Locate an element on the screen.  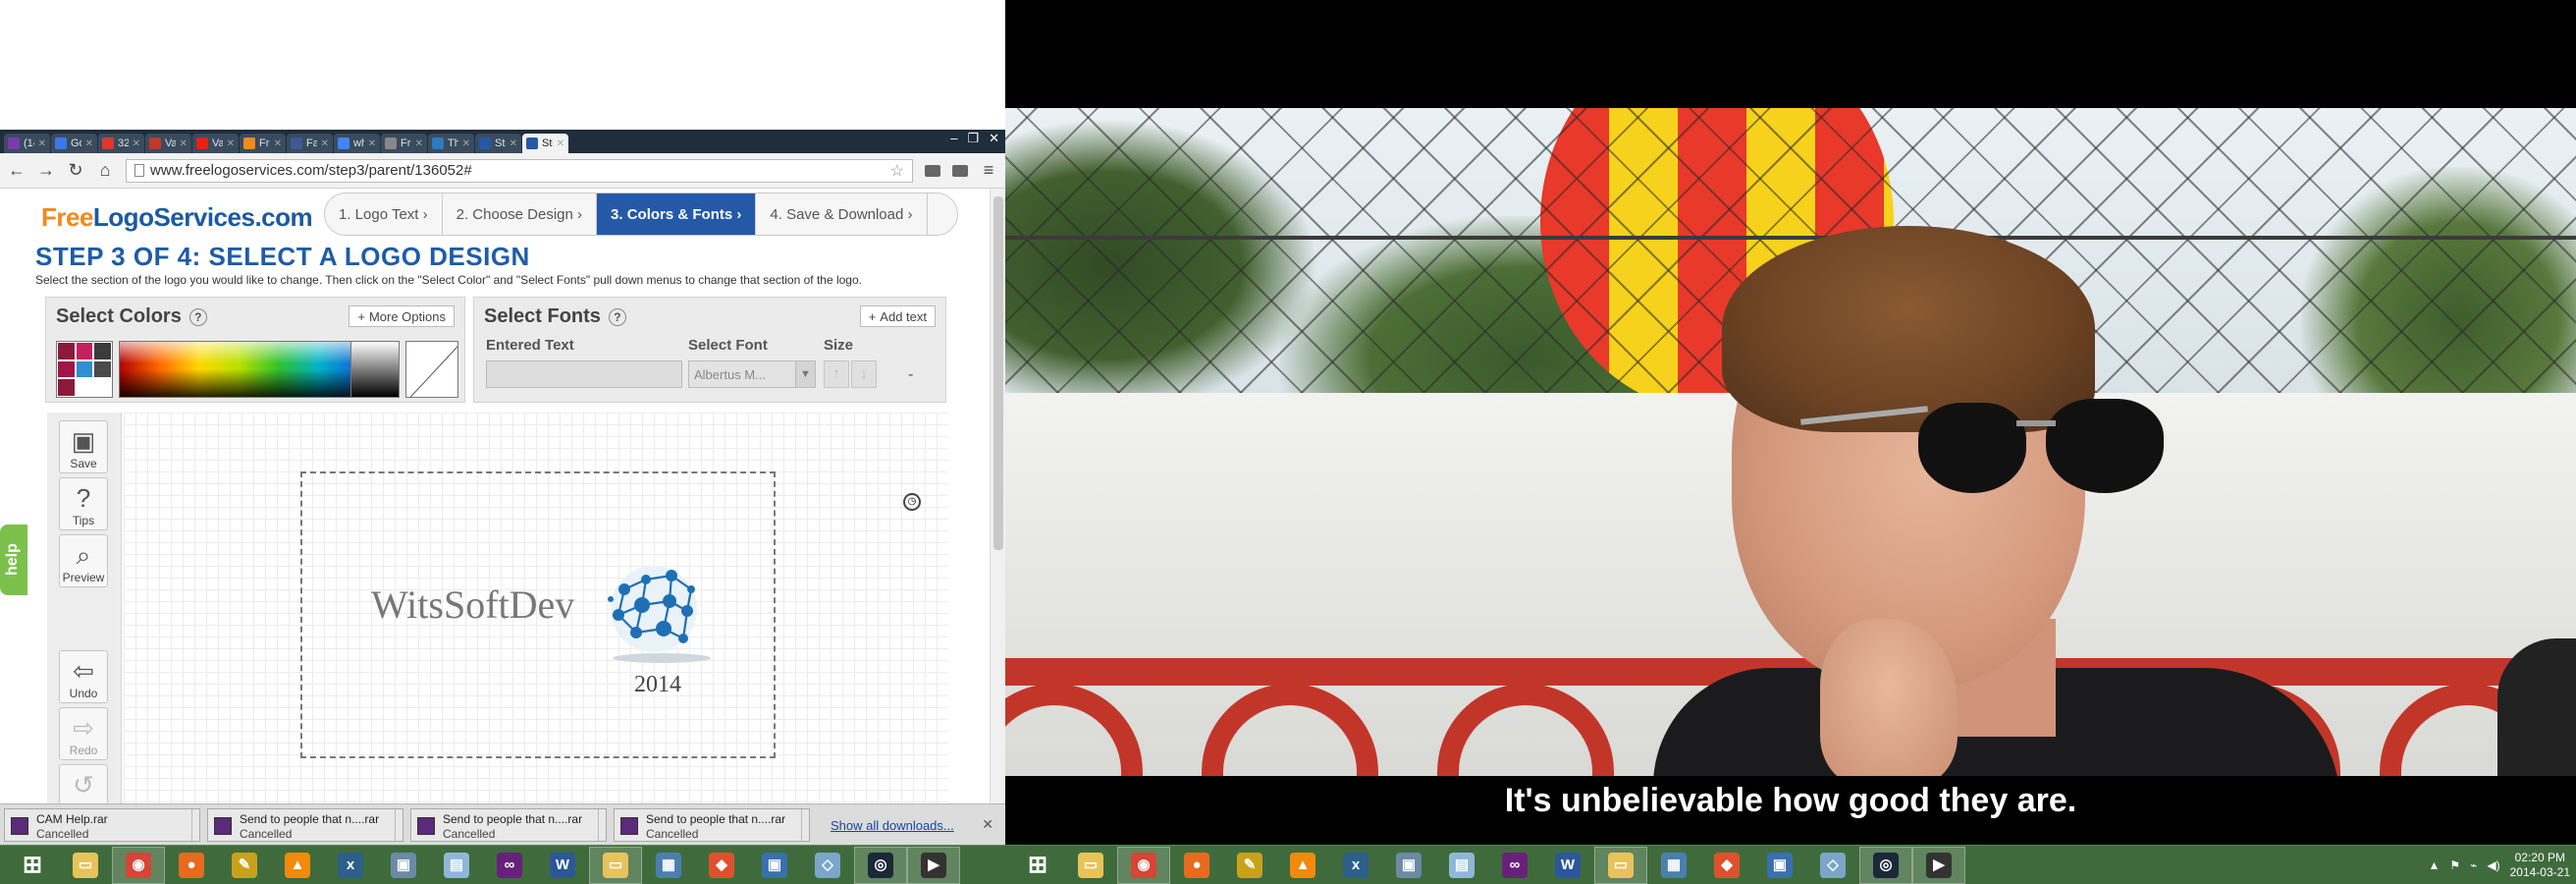
page-scrollbar is located at coordinates (997, 496).